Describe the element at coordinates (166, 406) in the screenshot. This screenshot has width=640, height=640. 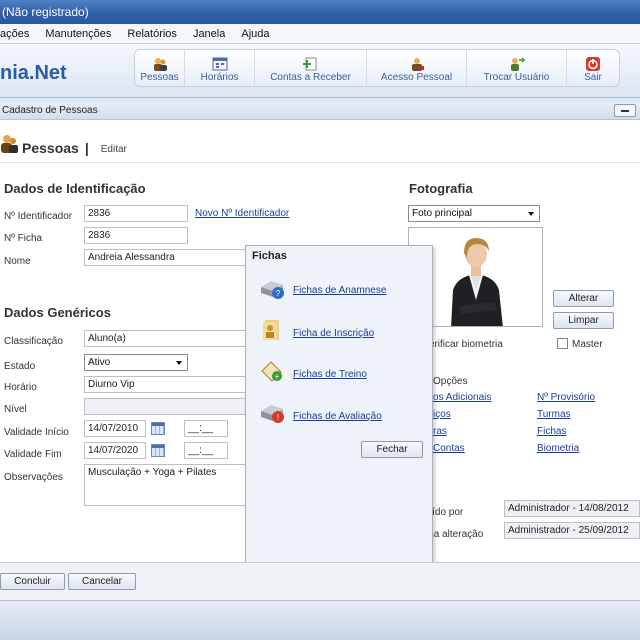
I see `nivel-field` at that location.